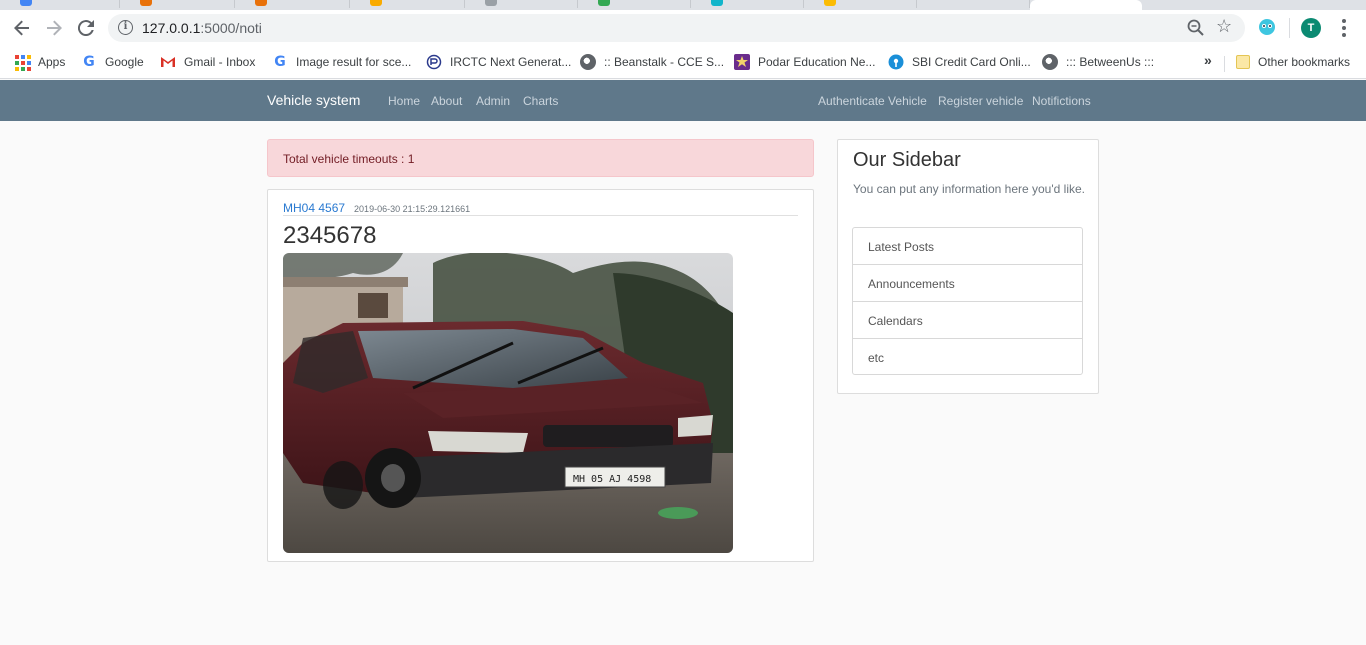 Image resolution: width=1366 pixels, height=645 pixels. I want to click on reload-icon, so click(86, 28).